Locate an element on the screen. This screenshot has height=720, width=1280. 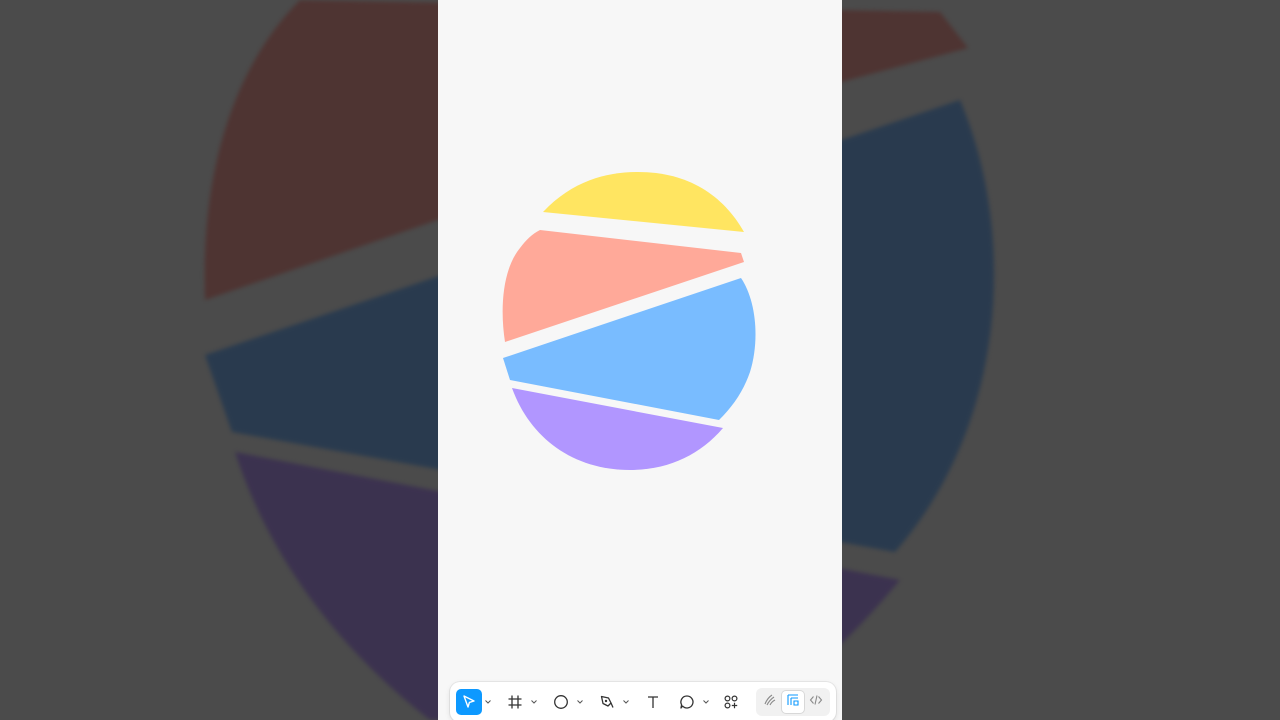
shape-tool-menu-caret is located at coordinates (580, 702).